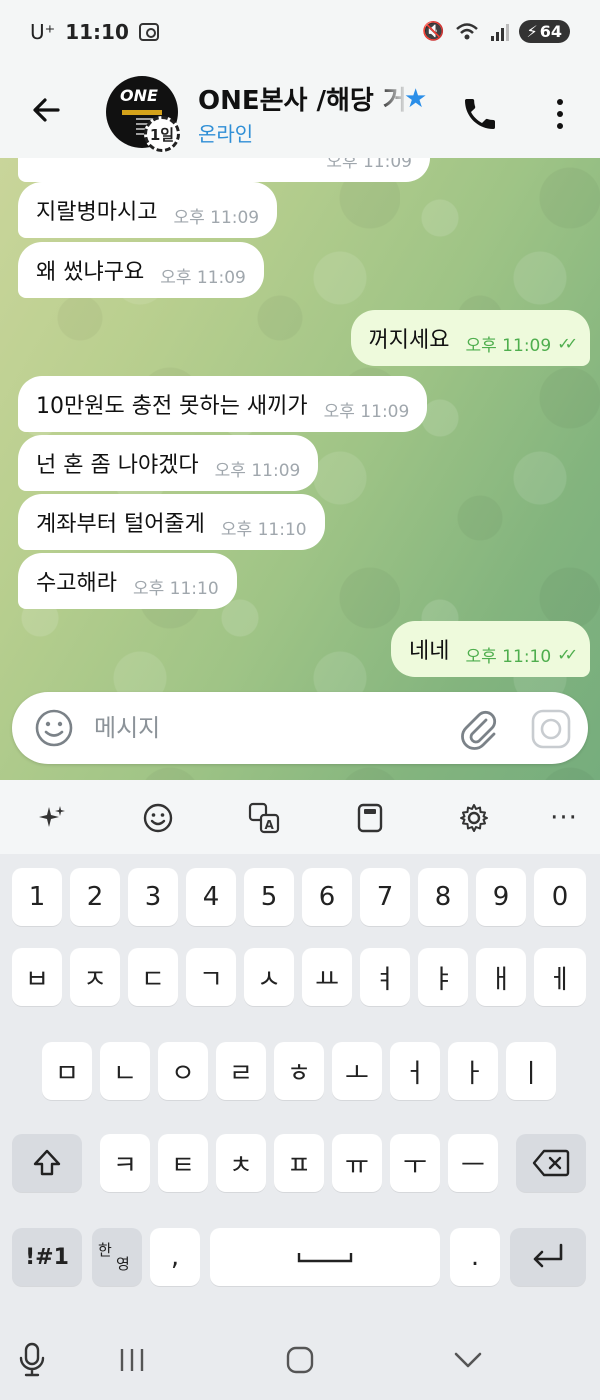 The image size is (600, 1400). Describe the element at coordinates (183, 1071) in the screenshot. I see `key-ng: ㅇ` at that location.